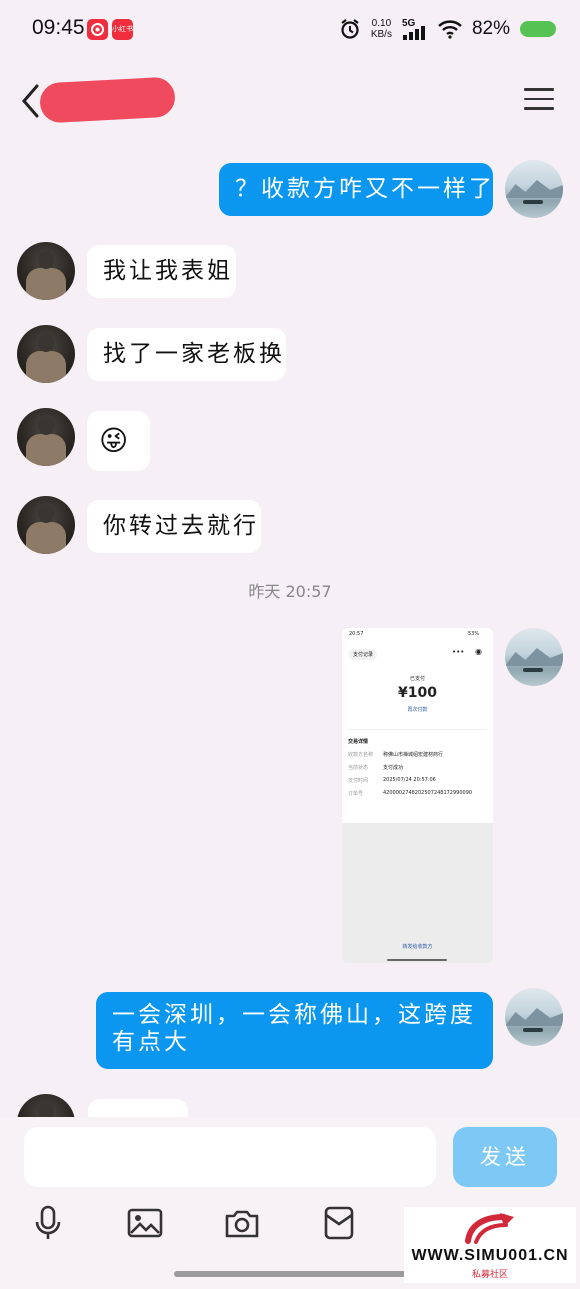 The width and height of the screenshot is (580, 1289). I want to click on camera-icon, so click(242, 1223).